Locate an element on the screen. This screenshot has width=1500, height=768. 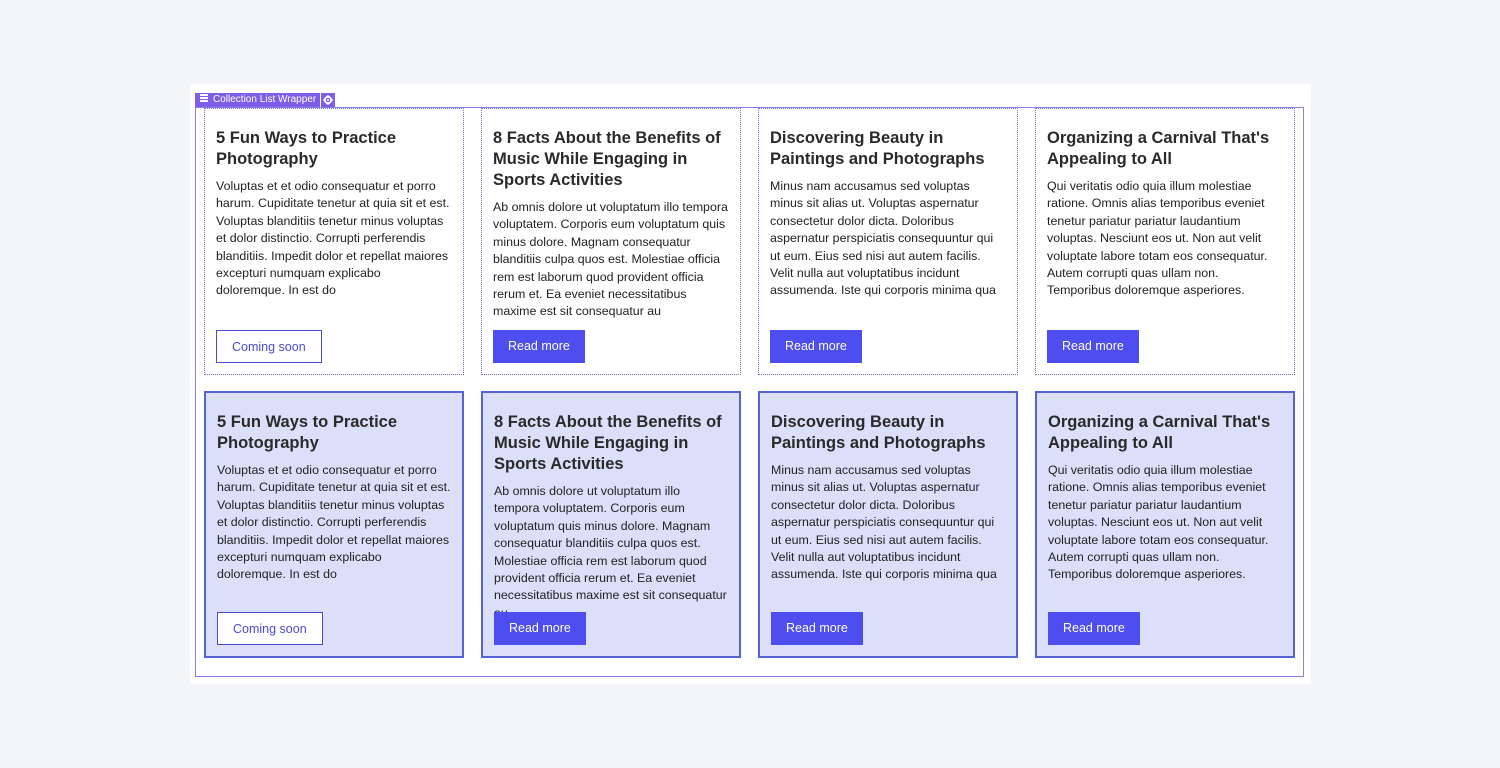
element-label-text: Collection List Wrapper is located at coordinates (265, 99).